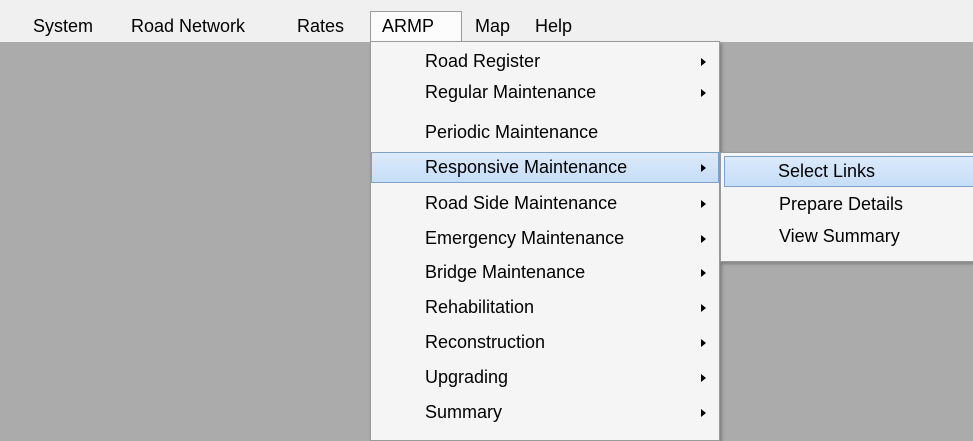 The width and height of the screenshot is (973, 441). I want to click on menu-item-periodic-maintenance: Periodic Maintenance, so click(545, 132).